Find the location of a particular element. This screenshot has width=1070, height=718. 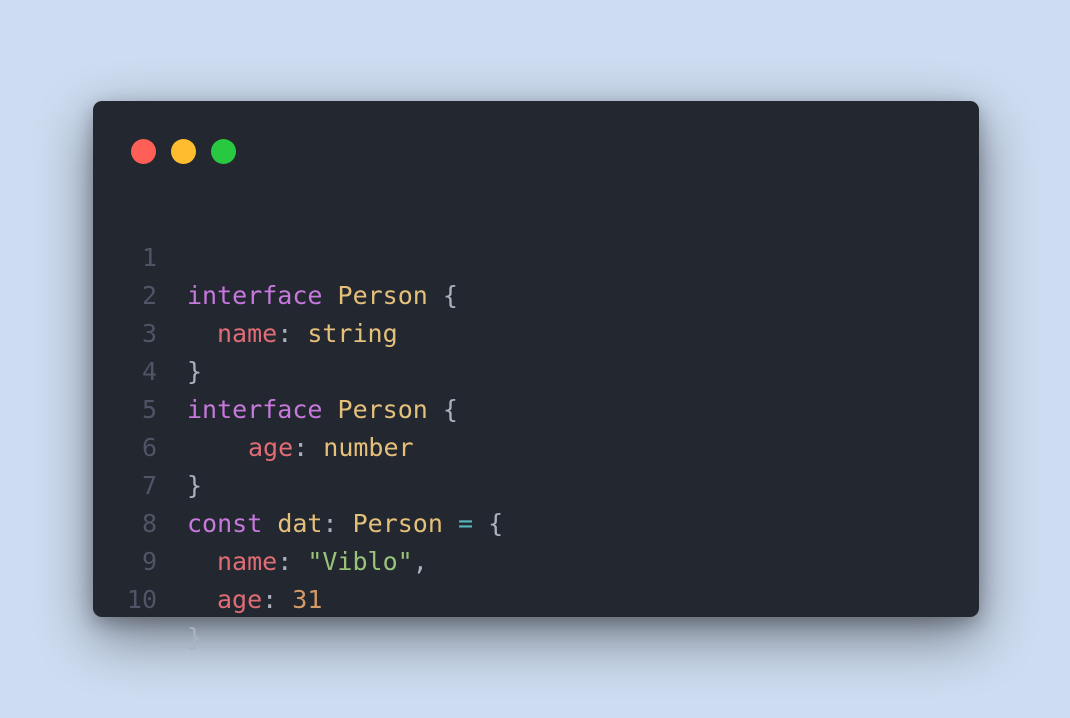

code-token: : is located at coordinates (277, 599).